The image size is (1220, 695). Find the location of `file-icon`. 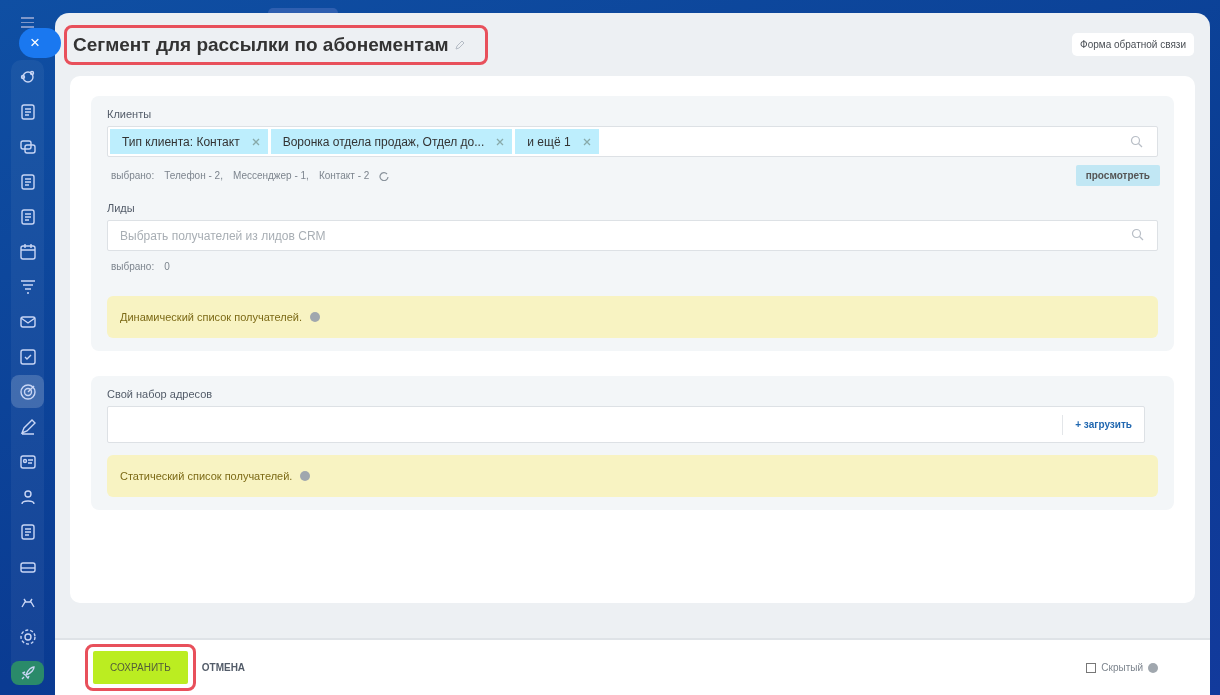

file-icon is located at coordinates (27, 531).